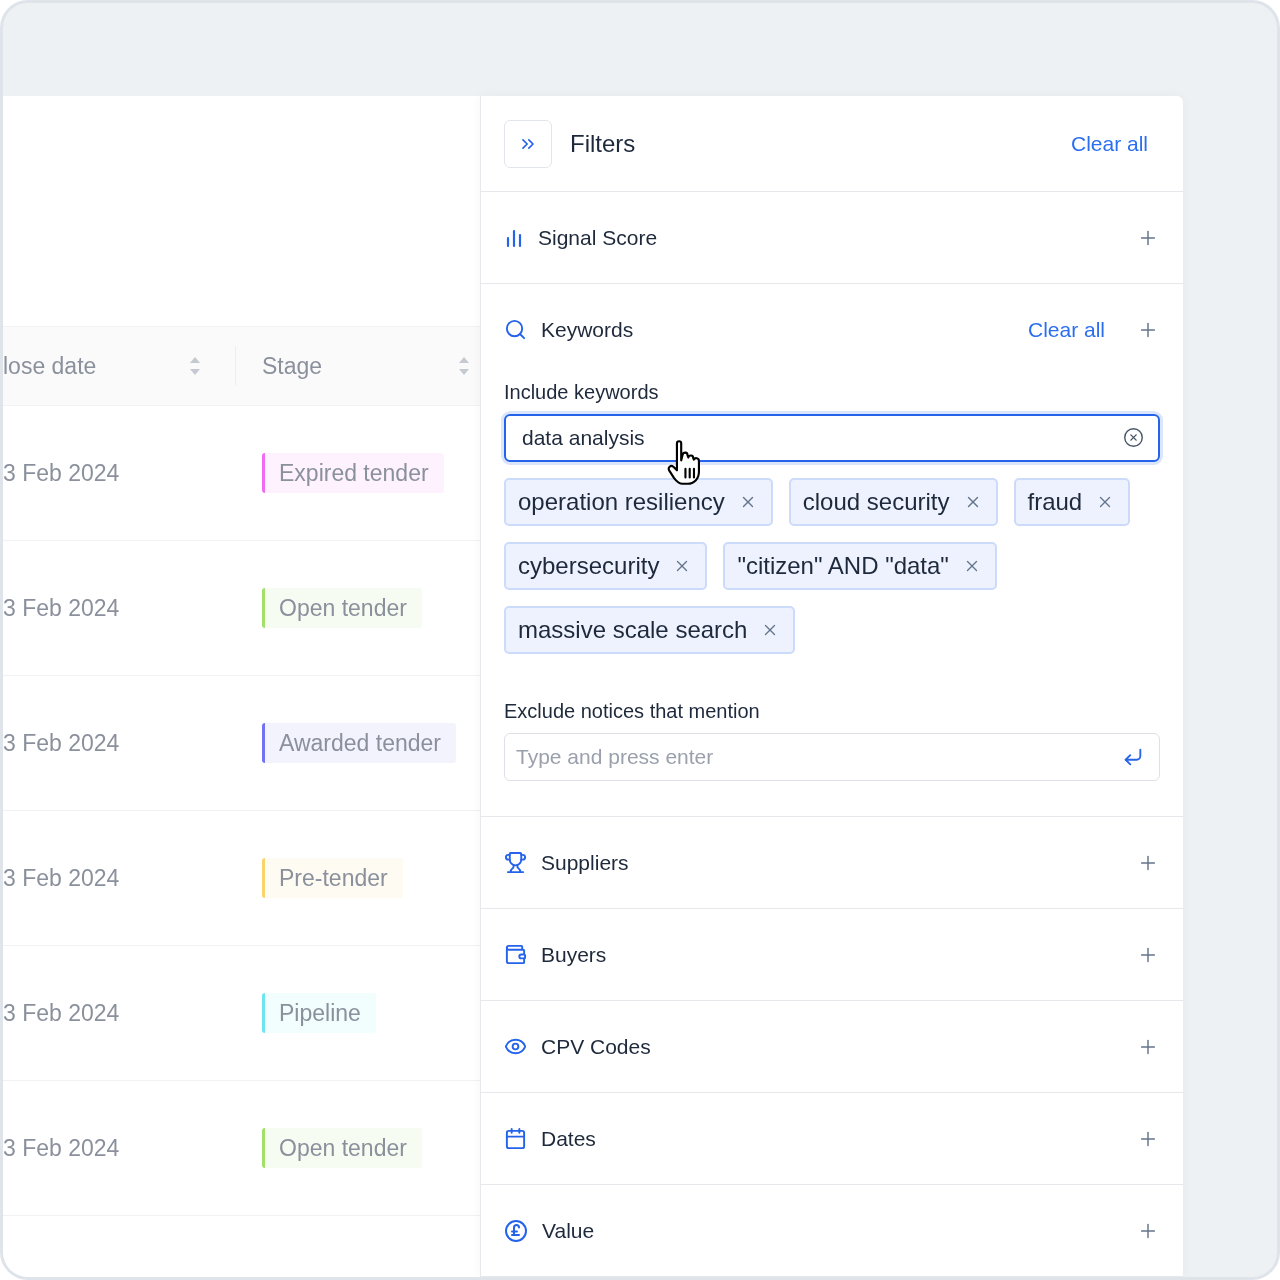  Describe the element at coordinates (603, 143) in the screenshot. I see `panel-title: Filters` at that location.